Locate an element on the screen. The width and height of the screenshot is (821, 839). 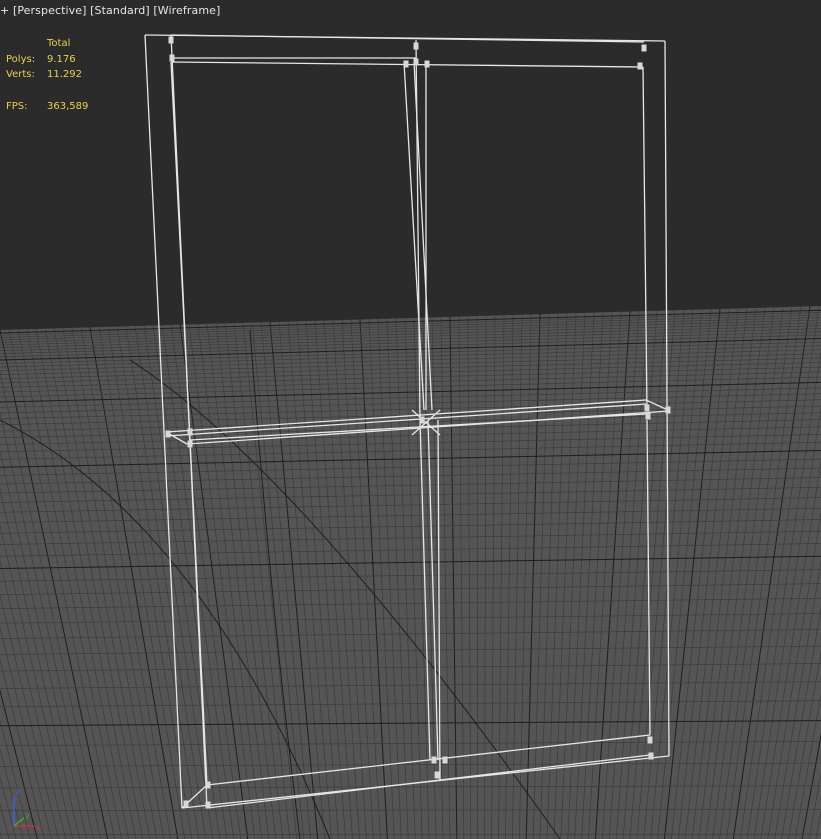
y-axis-line is located at coordinates (19, 822).